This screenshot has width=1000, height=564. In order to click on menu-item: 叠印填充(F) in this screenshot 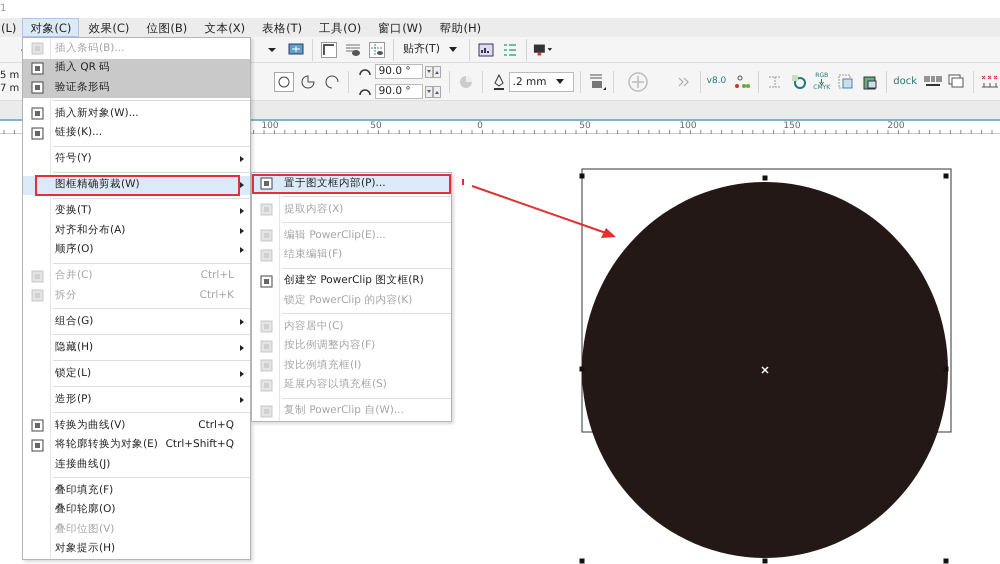, I will do `click(136, 490)`.